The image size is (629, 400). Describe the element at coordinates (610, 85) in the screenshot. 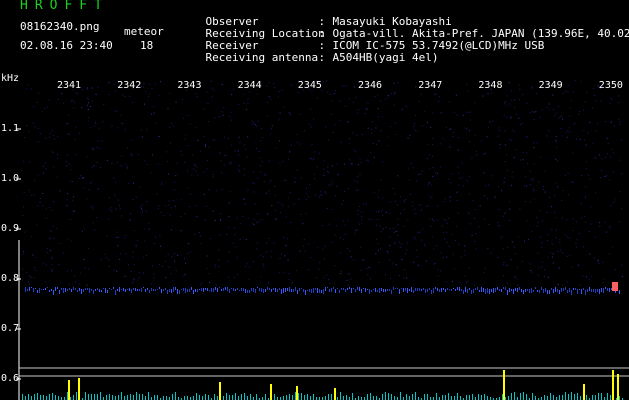

I see `x-tick-label: 2350` at that location.